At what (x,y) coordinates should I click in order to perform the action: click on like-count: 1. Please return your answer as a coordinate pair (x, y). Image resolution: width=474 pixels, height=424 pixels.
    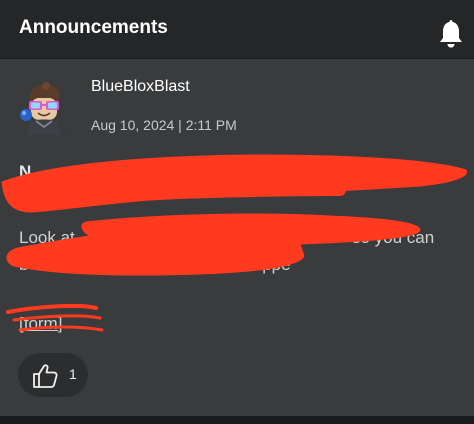
    Looking at the image, I should click on (73, 374).